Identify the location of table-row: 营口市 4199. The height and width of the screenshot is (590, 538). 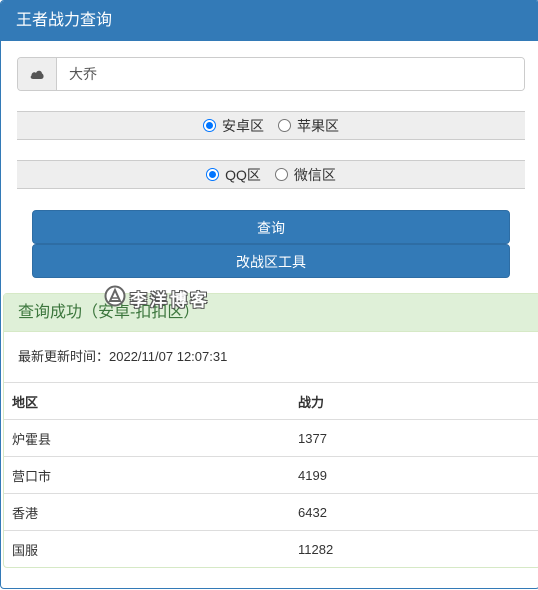
(271, 475).